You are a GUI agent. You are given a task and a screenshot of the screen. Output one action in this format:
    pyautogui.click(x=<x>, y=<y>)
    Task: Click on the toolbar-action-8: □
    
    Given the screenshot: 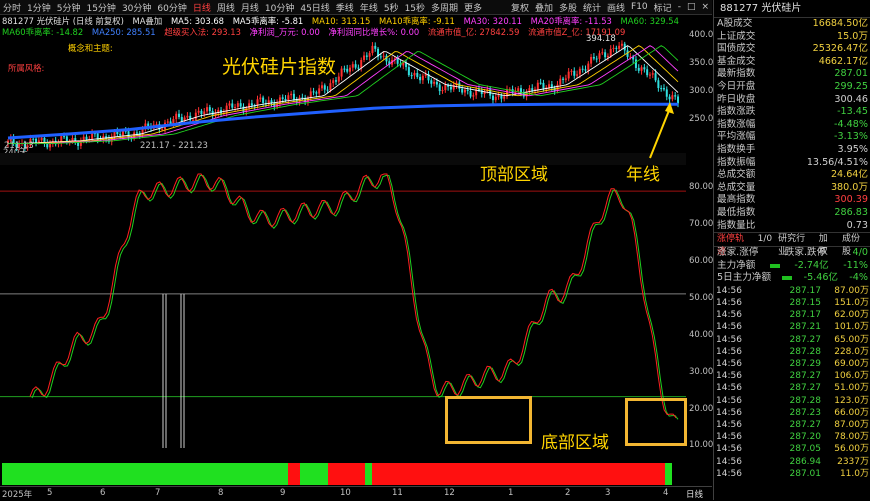 What is the action you would take?
    pyautogui.click(x=691, y=7)
    